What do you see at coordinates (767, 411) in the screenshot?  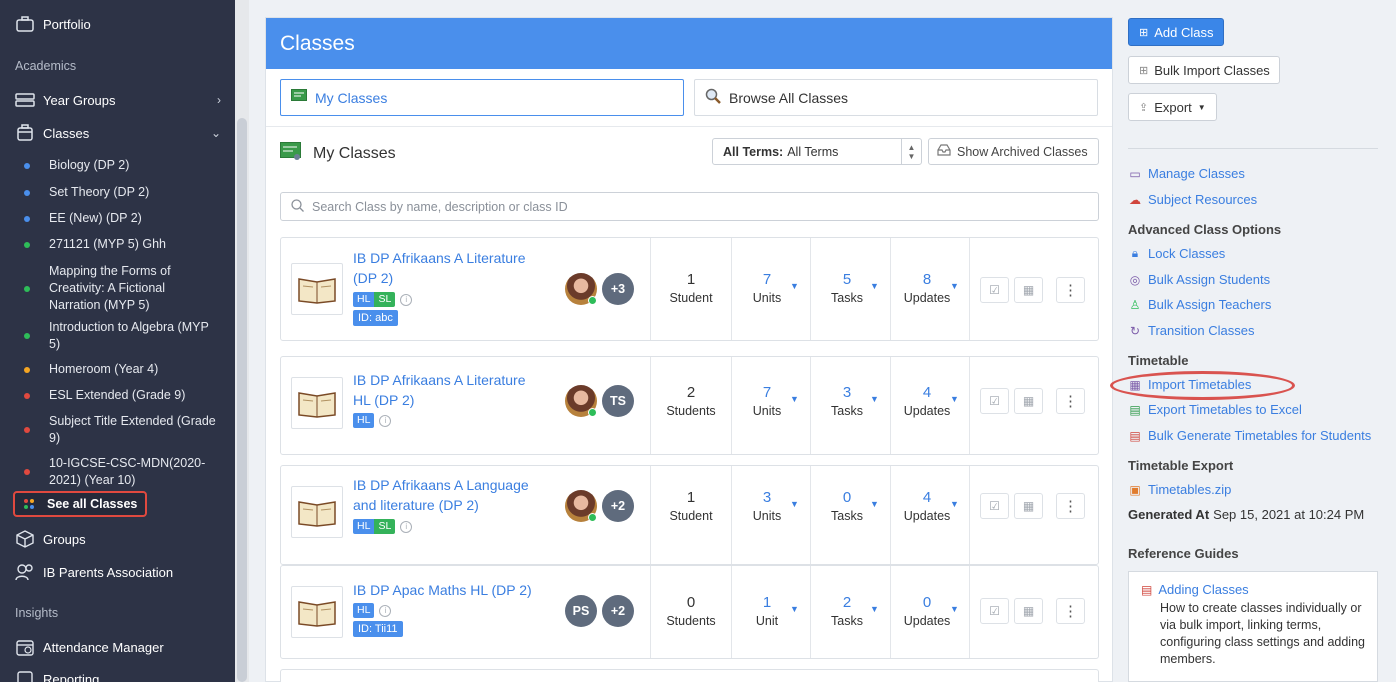 I see `units-label: Units` at bounding box center [767, 411].